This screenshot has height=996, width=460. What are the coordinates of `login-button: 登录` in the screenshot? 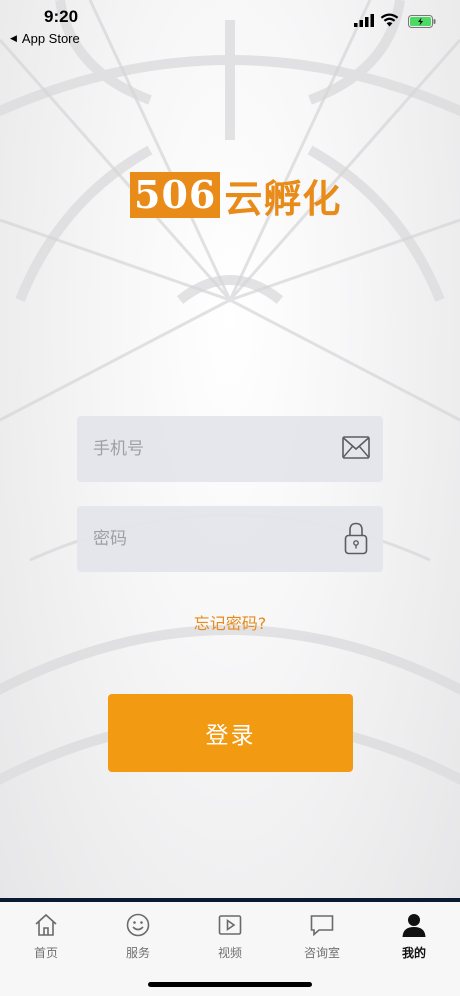 It's located at (230, 733).